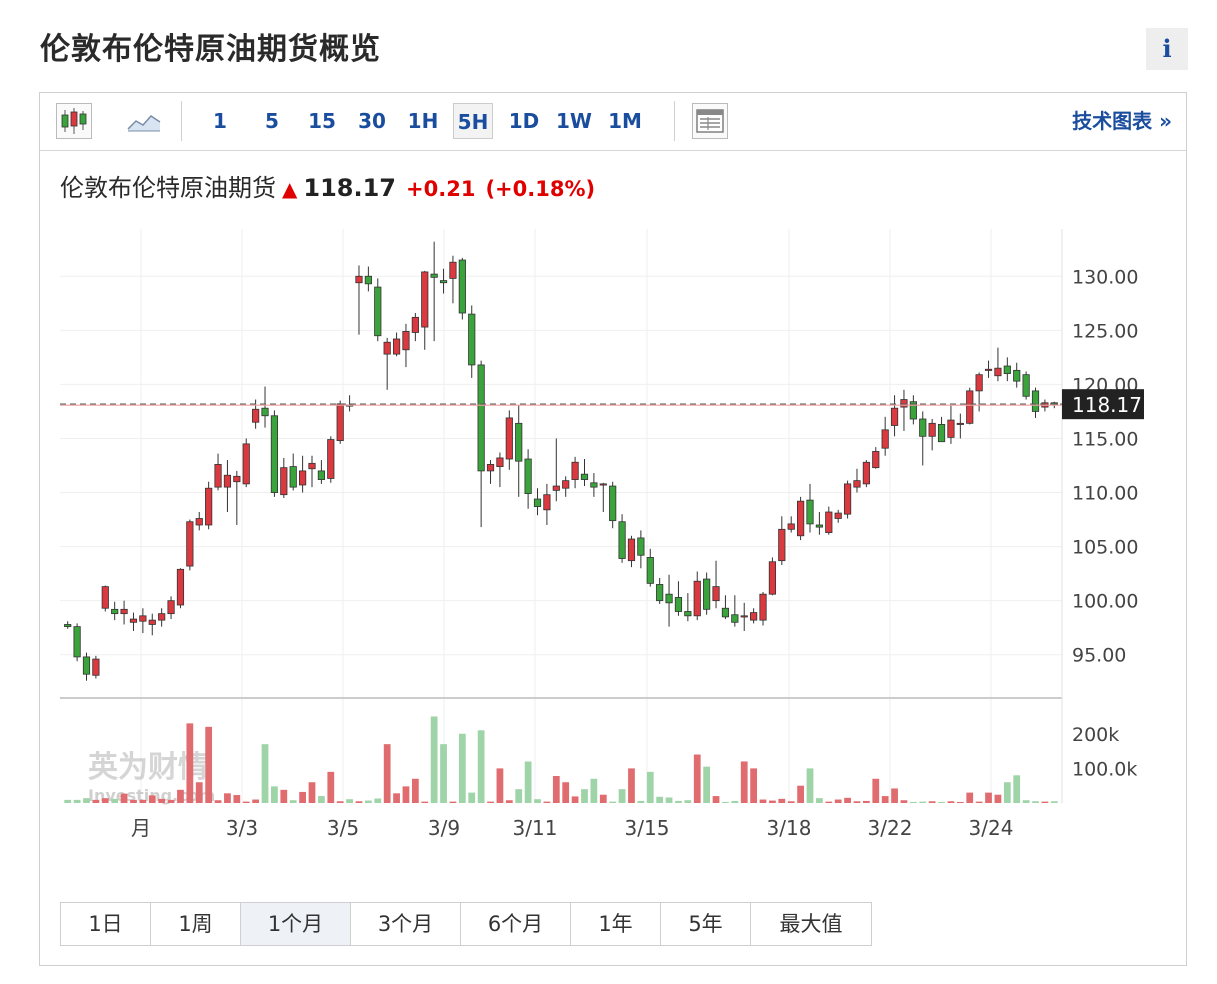  Describe the element at coordinates (296, 924) in the screenshot. I see `range-1m: 1个月` at that location.